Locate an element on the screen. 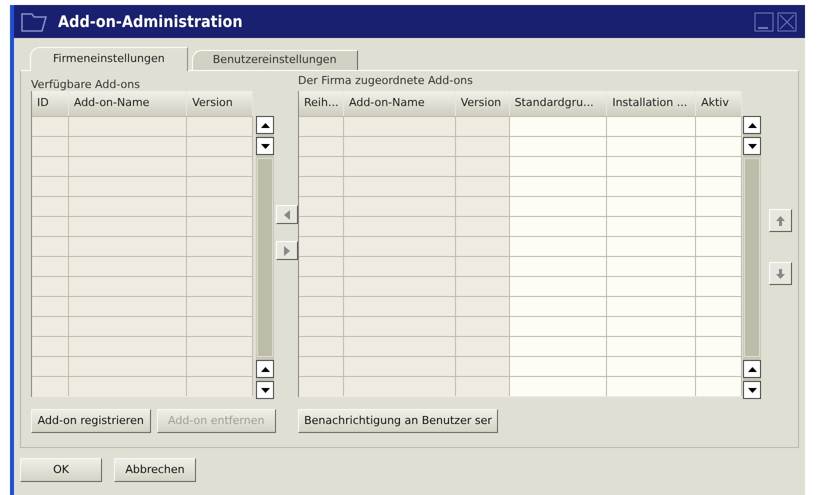  column-header: ID is located at coordinates (50, 103).